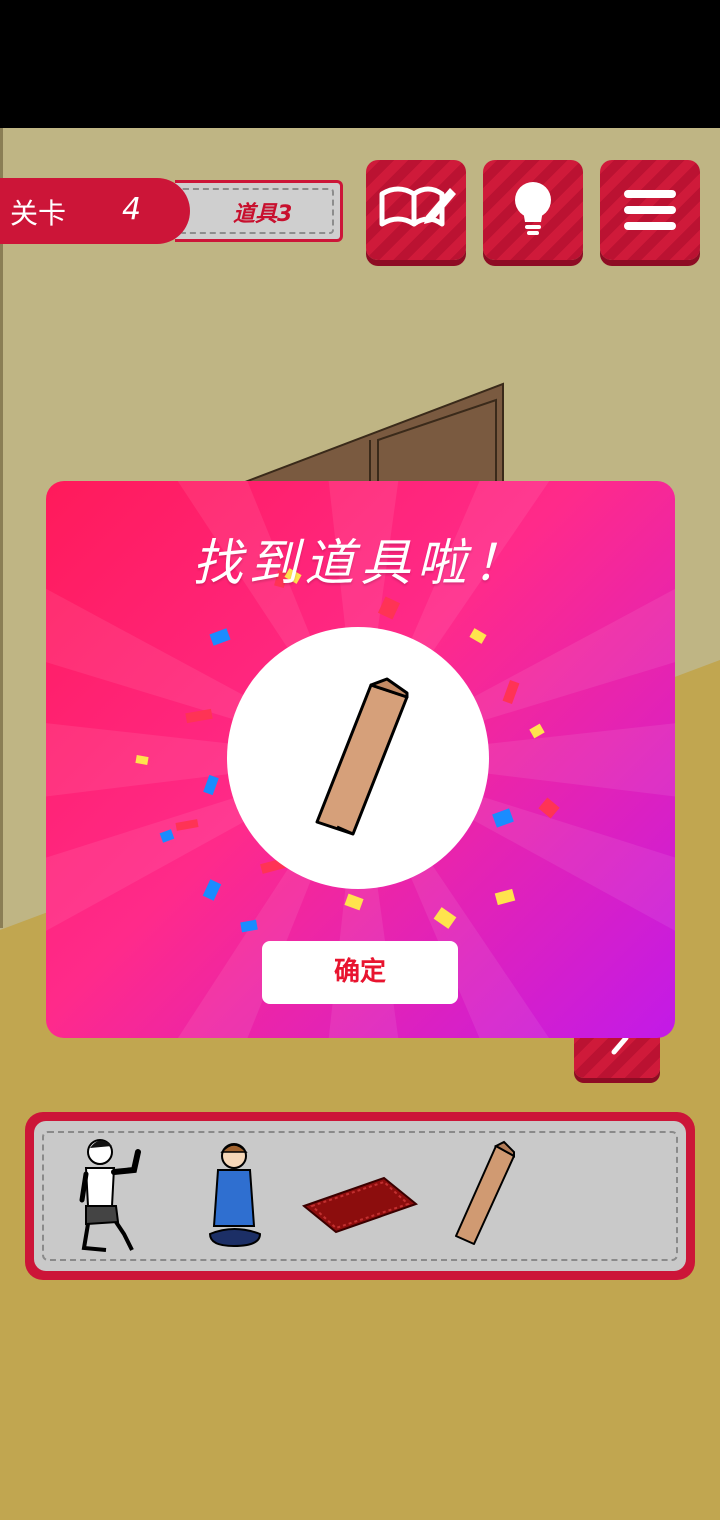  Describe the element at coordinates (132, 209) in the screenshot. I see `level-number: 4` at that location.